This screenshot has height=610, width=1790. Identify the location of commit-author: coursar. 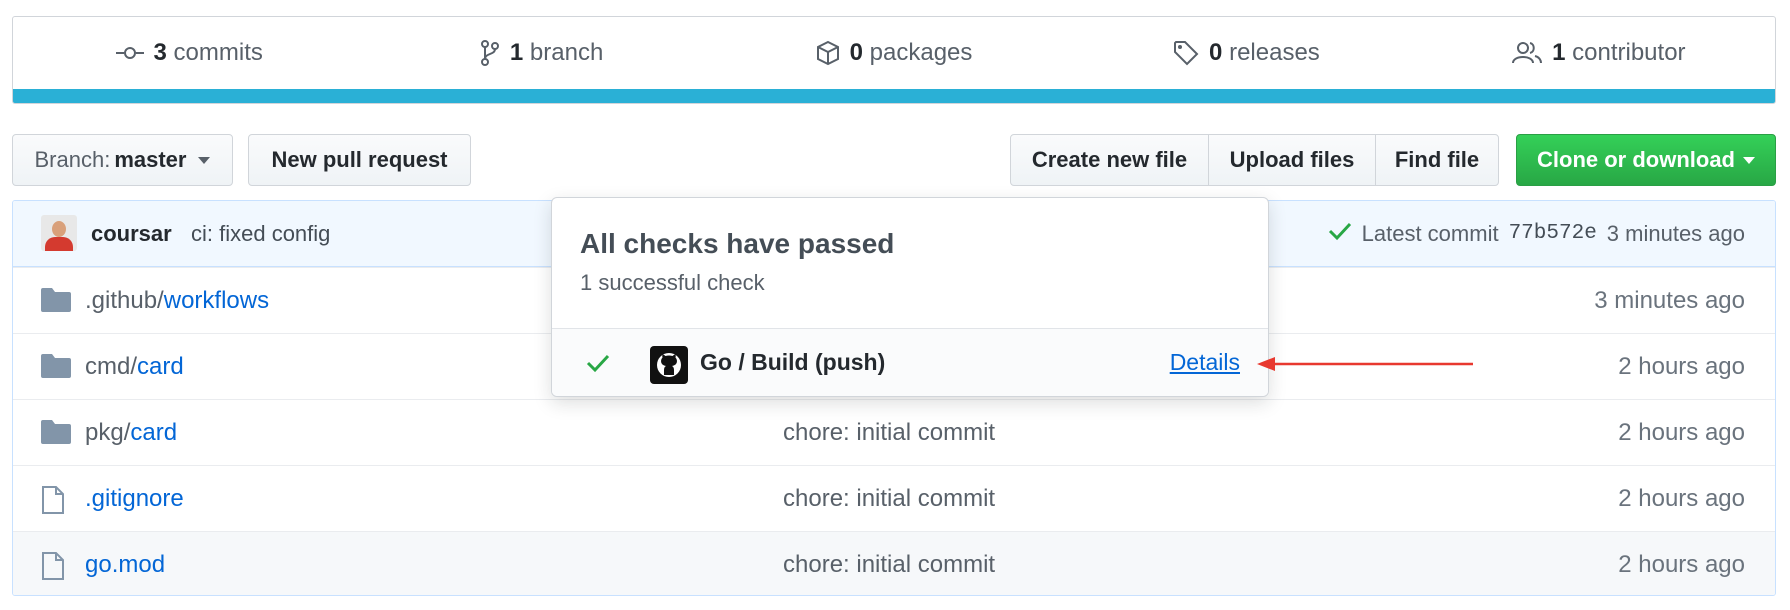
(131, 234).